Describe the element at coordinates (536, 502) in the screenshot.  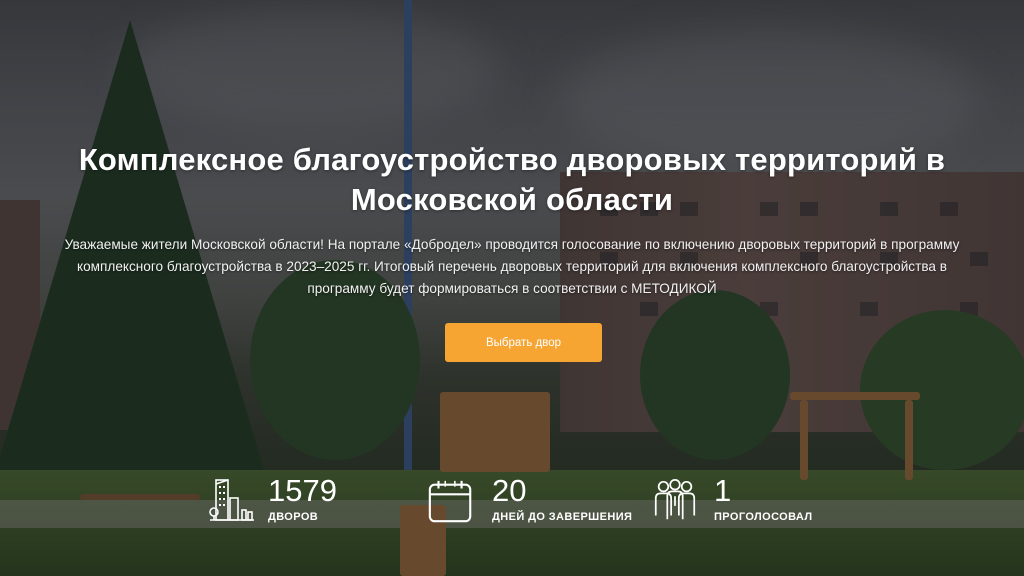
I see `stat-days-left: 20 ДНЕЙ ДО ЗАВЕРШЕНИЯ` at that location.